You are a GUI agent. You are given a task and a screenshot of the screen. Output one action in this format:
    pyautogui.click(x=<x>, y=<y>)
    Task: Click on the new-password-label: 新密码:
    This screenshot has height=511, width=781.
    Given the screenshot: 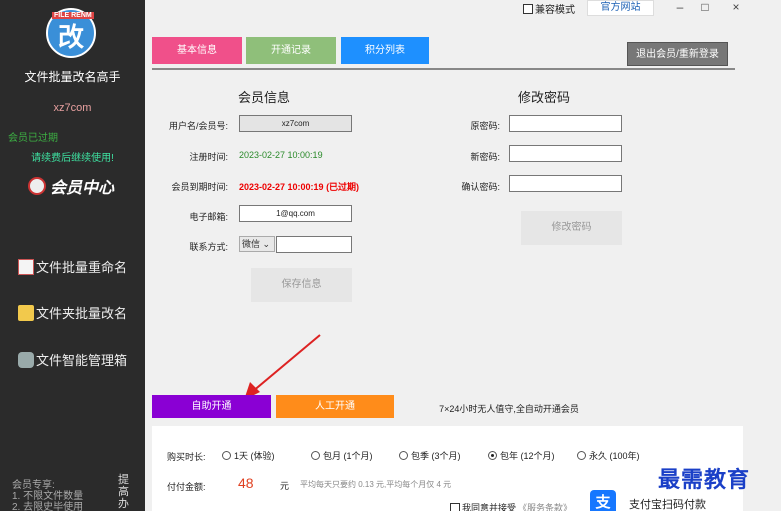 What is the action you would take?
    pyautogui.click(x=485, y=157)
    